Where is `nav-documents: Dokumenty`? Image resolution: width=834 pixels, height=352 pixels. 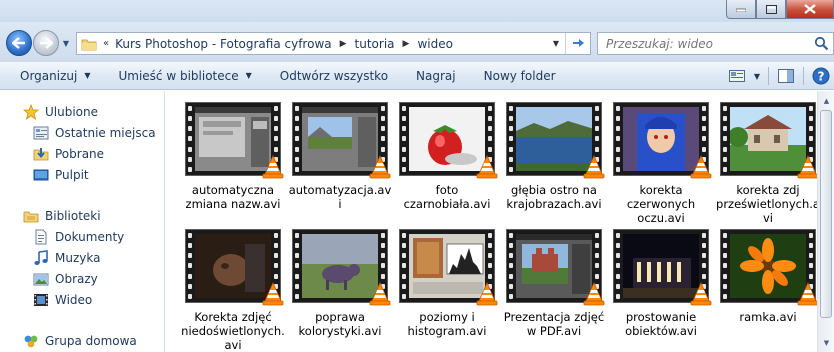
nav-documents: Dokumenty is located at coordinates (78, 237).